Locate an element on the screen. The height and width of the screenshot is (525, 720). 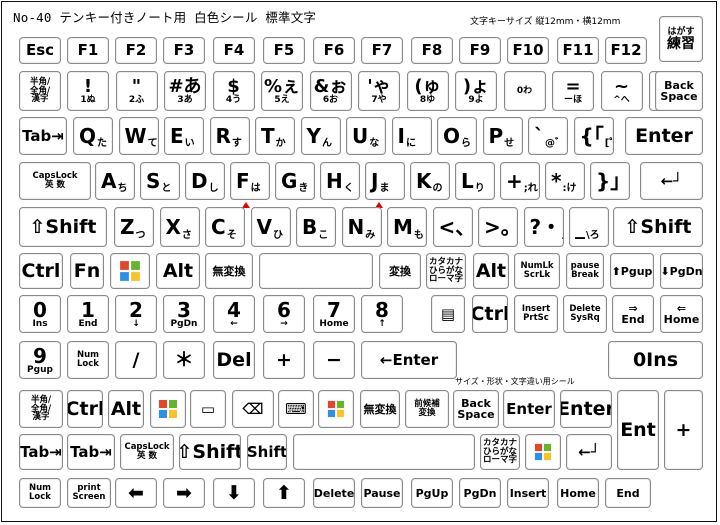
spare-arrow-right-icon: ➡ is located at coordinates (184, 493).